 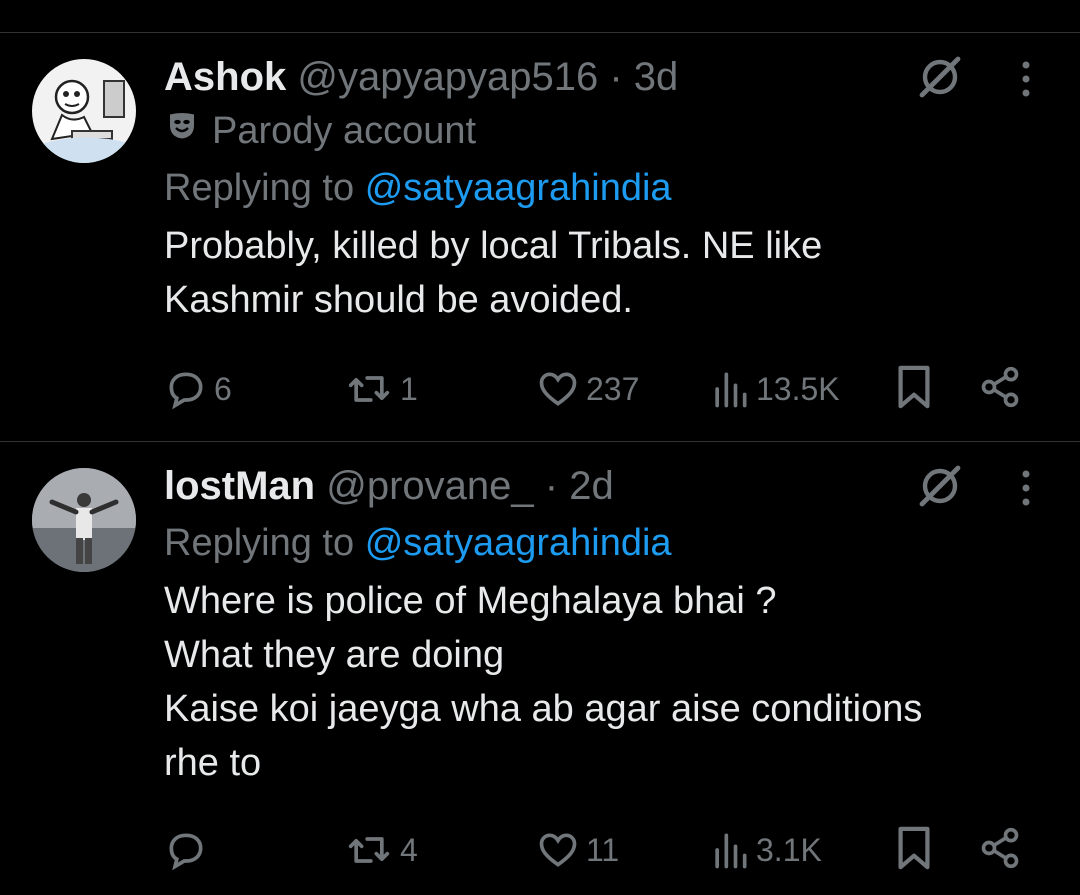 I want to click on tweet-header: lostMan @provane_ · 2d, so click(x=602, y=486).